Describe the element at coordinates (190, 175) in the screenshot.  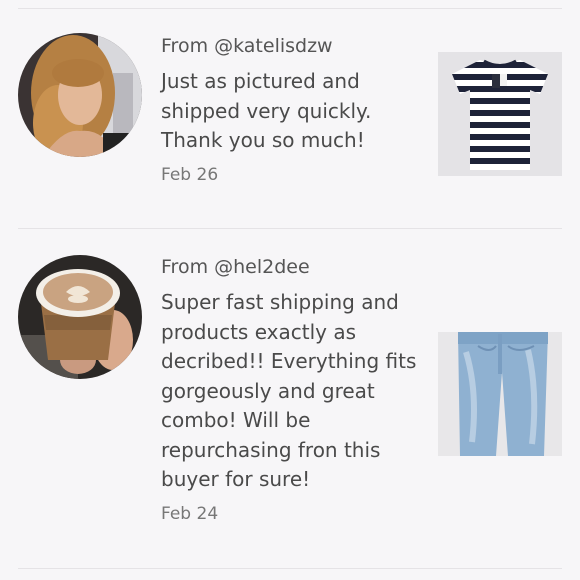
I see `review-date: Feb 26` at that location.